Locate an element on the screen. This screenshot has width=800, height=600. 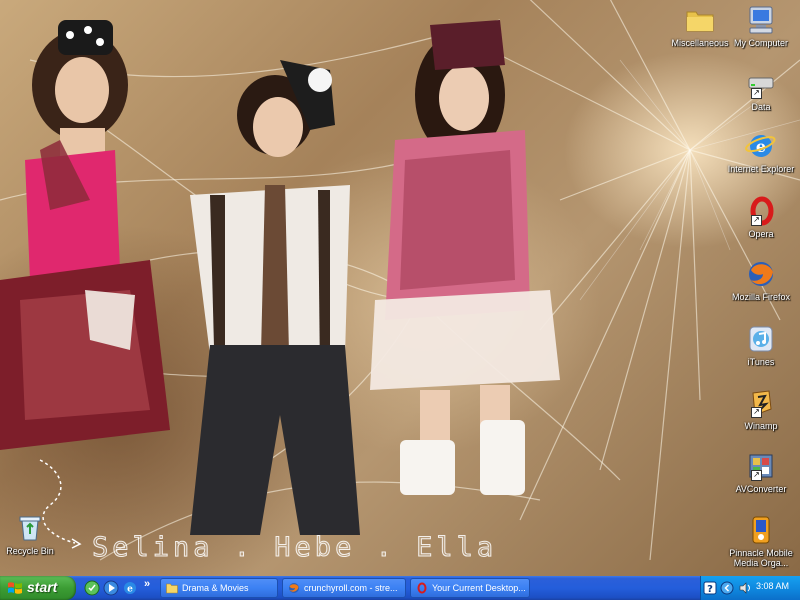
desktop-icon-winamp: ↗ Winamp is located at coordinates (761, 409).